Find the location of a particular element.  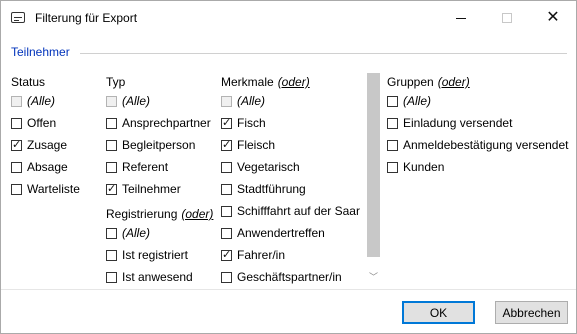

merkmale-option-label: Stadtführung is located at coordinates (271, 189).